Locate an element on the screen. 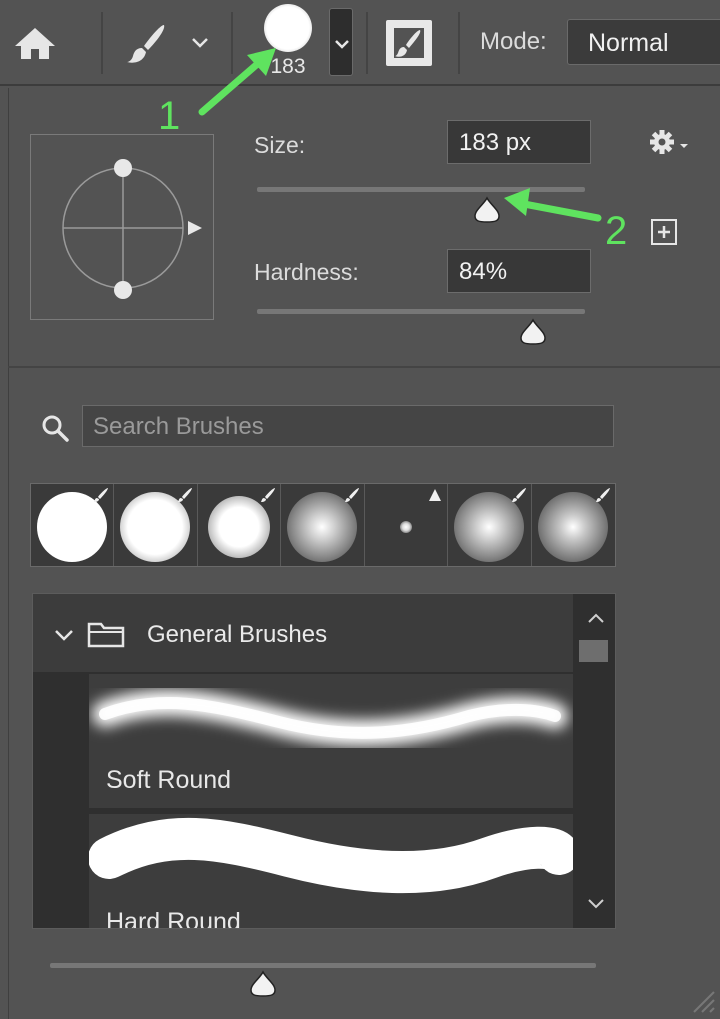 Image resolution: width=720 pixels, height=1019 pixels. brush-item-soft-round: Soft Round is located at coordinates (331, 741).